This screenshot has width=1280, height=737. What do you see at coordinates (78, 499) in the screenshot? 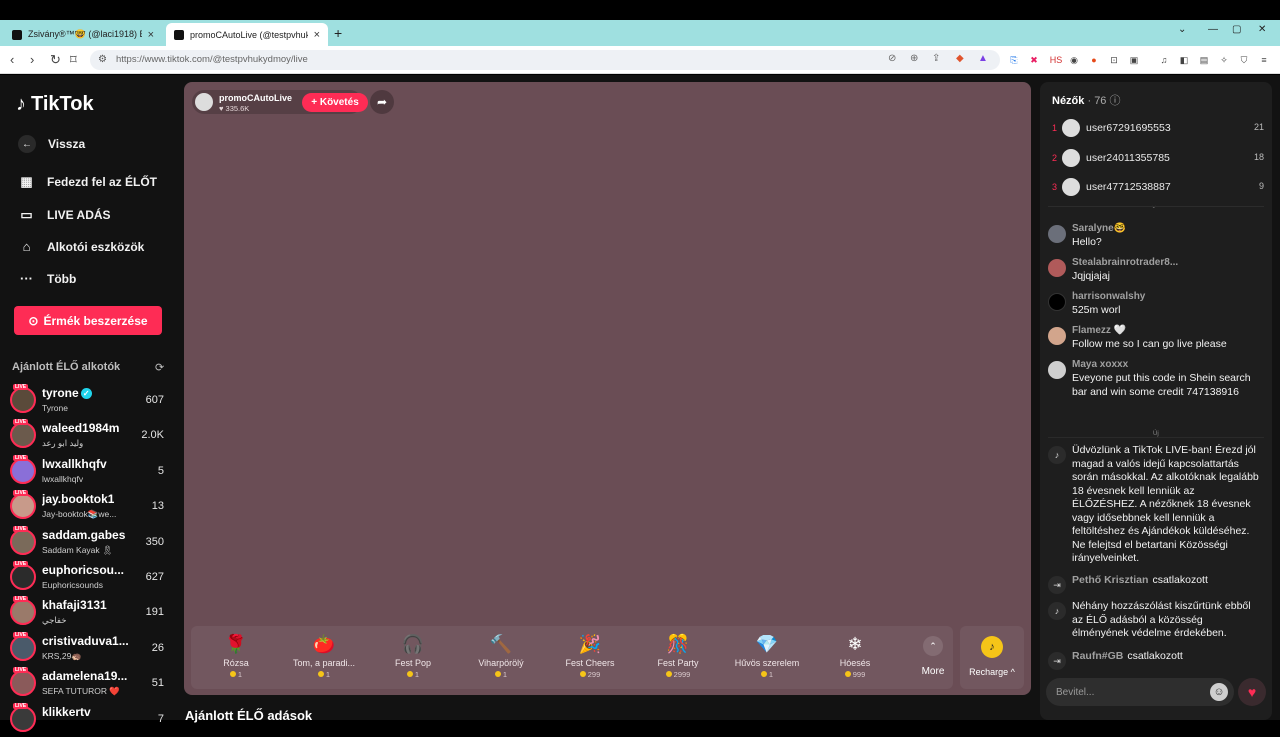
I see `creator-name: jay.booktok1` at bounding box center [78, 499].